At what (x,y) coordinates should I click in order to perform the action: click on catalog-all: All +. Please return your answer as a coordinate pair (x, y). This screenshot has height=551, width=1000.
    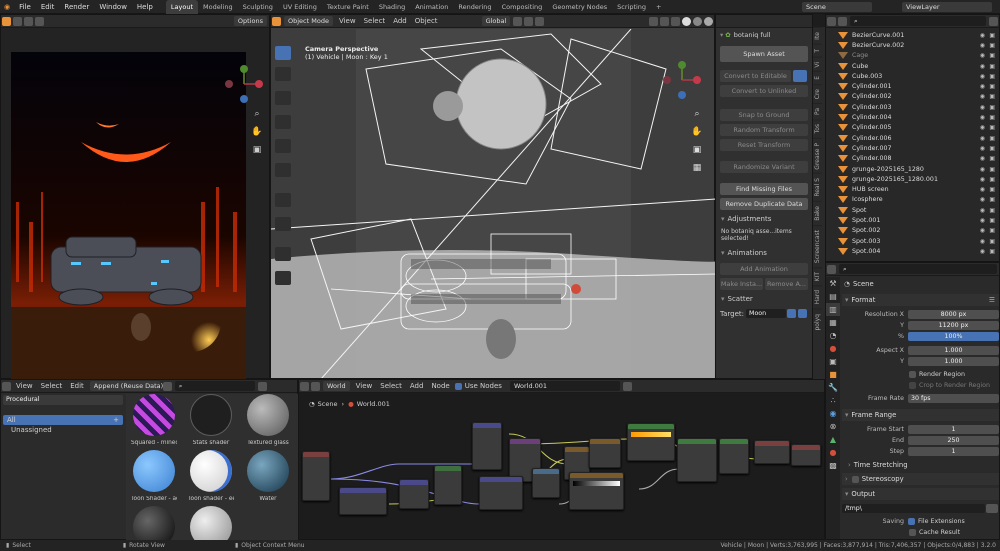
    Looking at the image, I should click on (63, 420).